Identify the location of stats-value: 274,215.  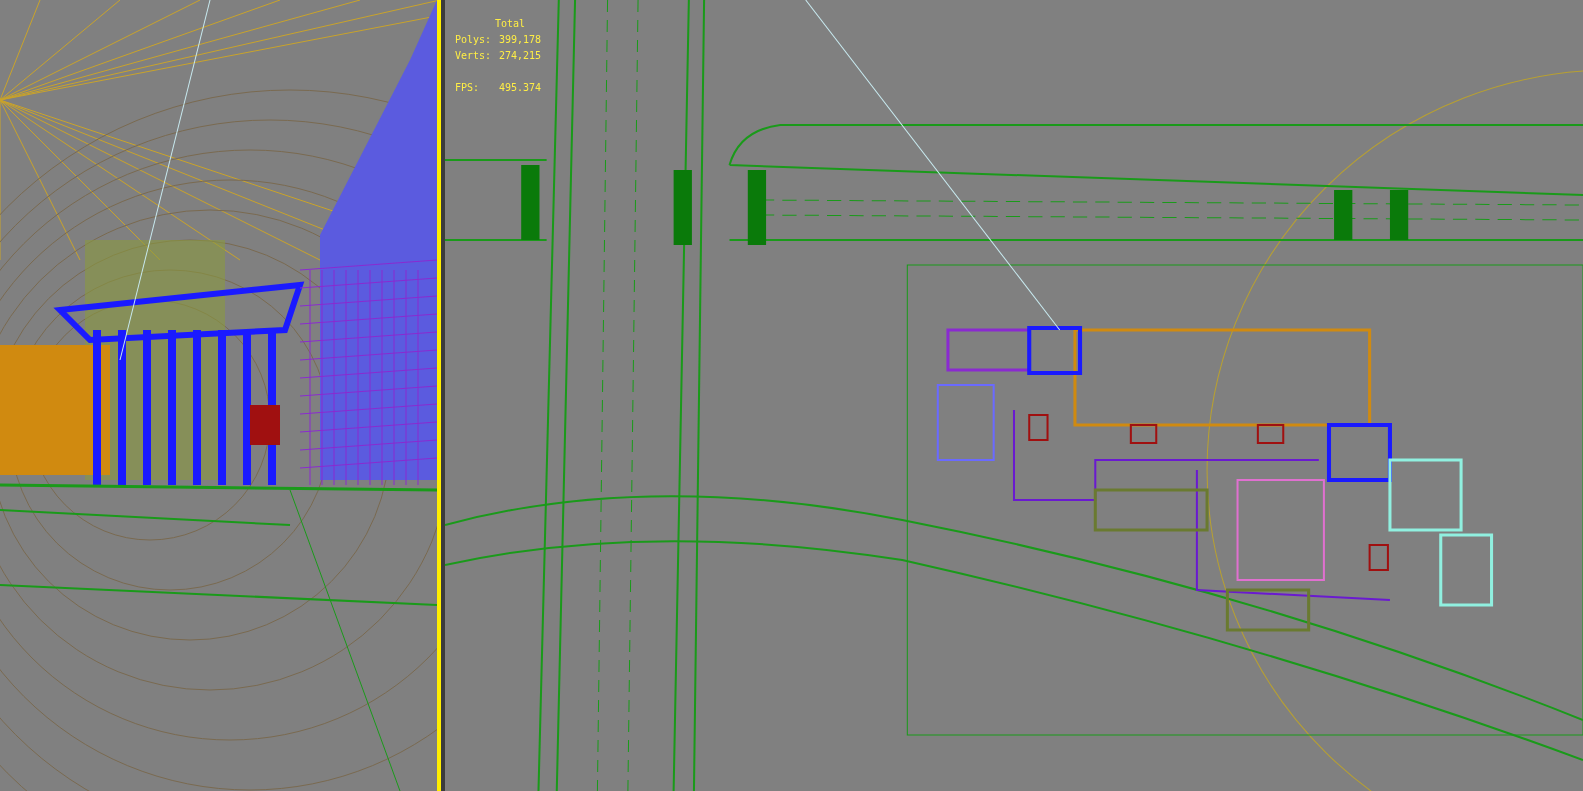
(520, 56).